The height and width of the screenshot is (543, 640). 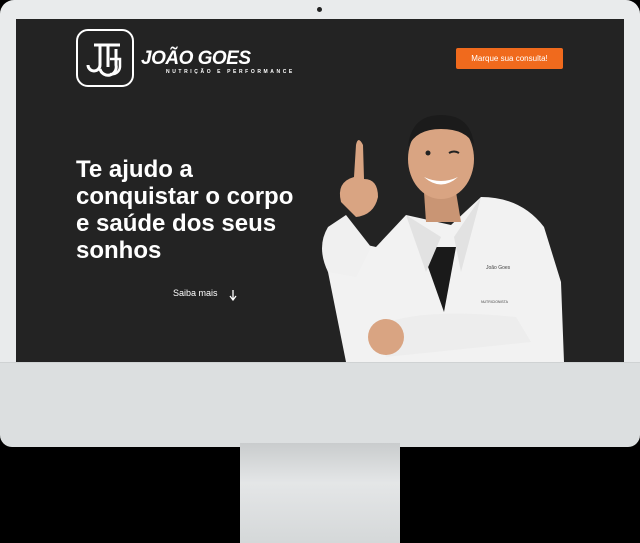 What do you see at coordinates (319, 9) in the screenshot?
I see `camera-dot` at bounding box center [319, 9].